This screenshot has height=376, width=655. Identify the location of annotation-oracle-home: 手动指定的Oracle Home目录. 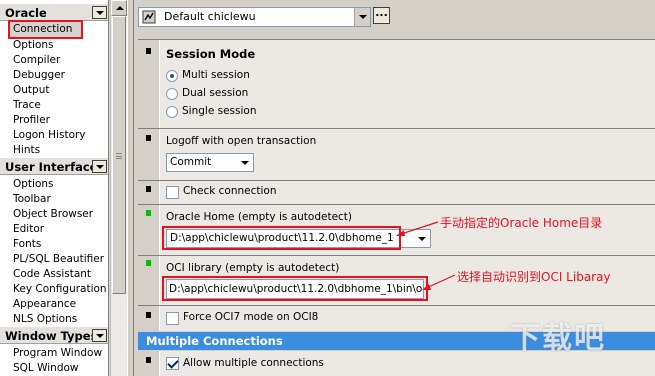
(521, 223).